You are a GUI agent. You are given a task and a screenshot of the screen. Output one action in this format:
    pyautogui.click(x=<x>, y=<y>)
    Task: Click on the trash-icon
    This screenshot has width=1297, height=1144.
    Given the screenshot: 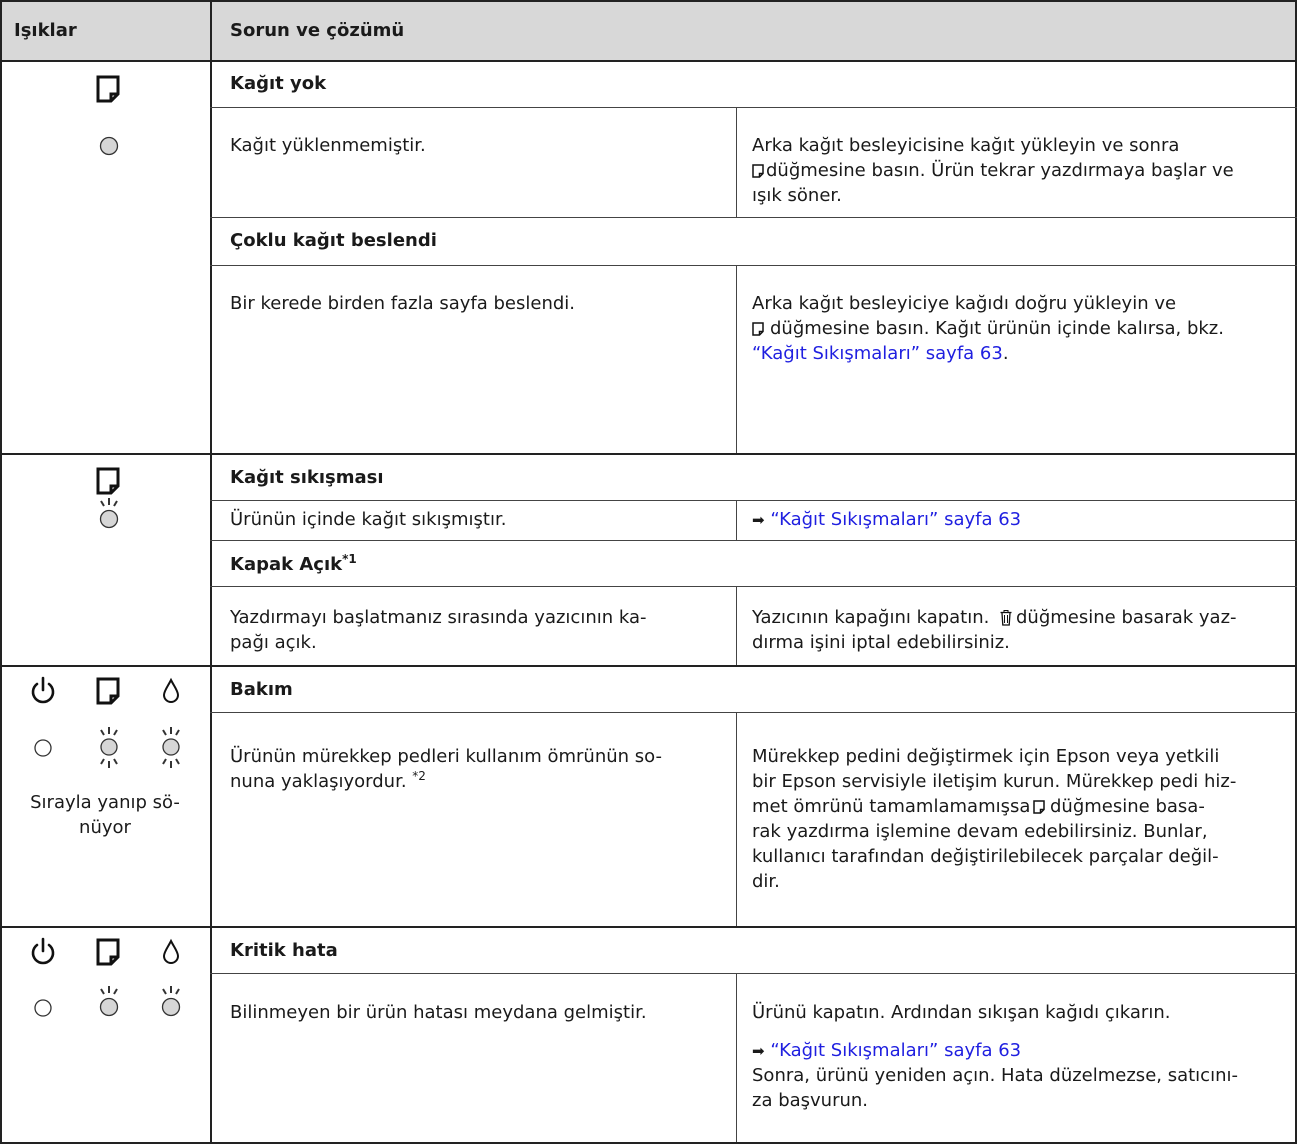 What is the action you would take?
    pyautogui.click(x=1006, y=618)
    